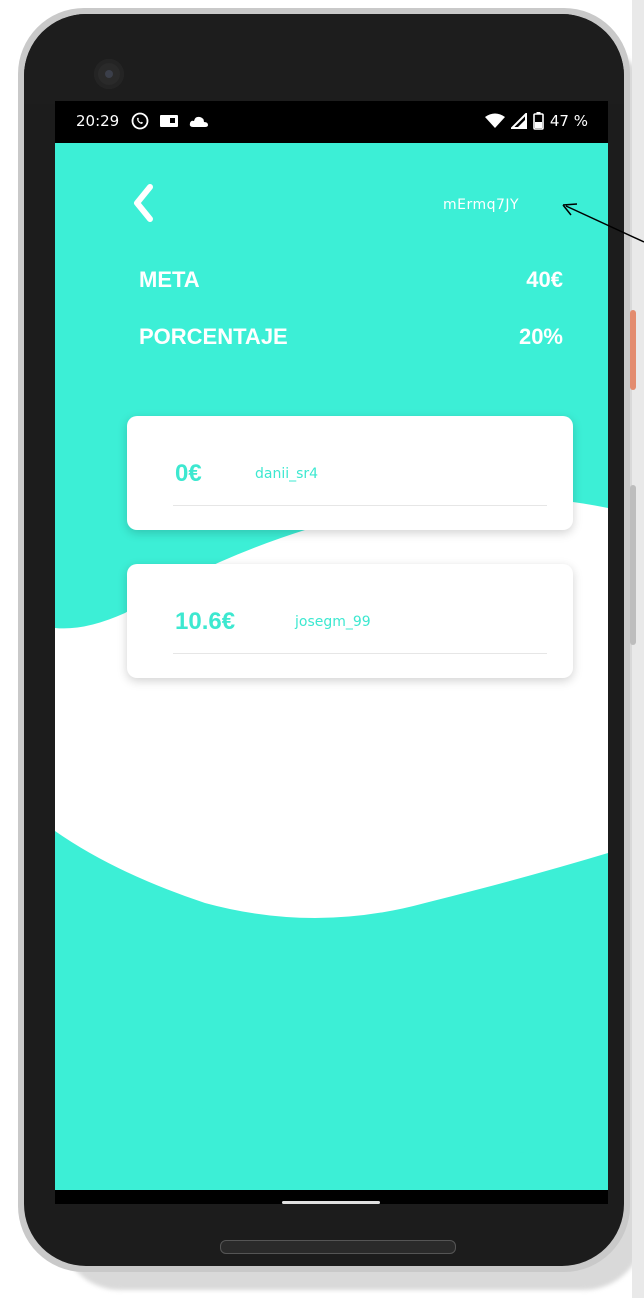 The width and height of the screenshot is (644, 1298). Describe the element at coordinates (633, 565) in the screenshot. I see `volume-button` at that location.